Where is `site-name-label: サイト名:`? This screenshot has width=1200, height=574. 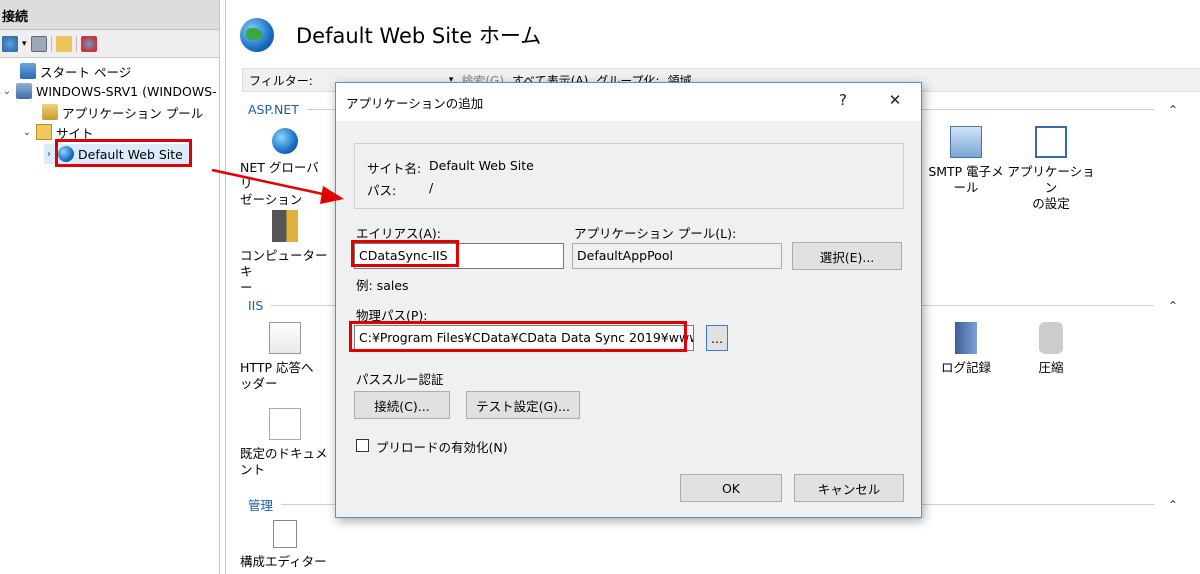 site-name-label: サイト名: is located at coordinates (394, 168).